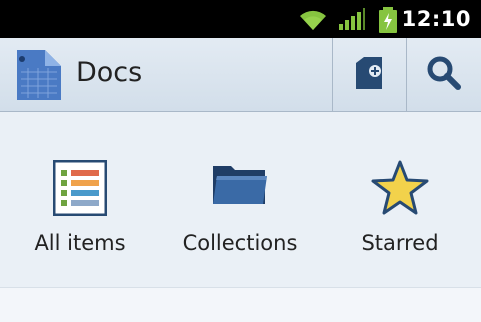 The image size is (481, 322). I want to click on signal-icon, so click(352, 21).